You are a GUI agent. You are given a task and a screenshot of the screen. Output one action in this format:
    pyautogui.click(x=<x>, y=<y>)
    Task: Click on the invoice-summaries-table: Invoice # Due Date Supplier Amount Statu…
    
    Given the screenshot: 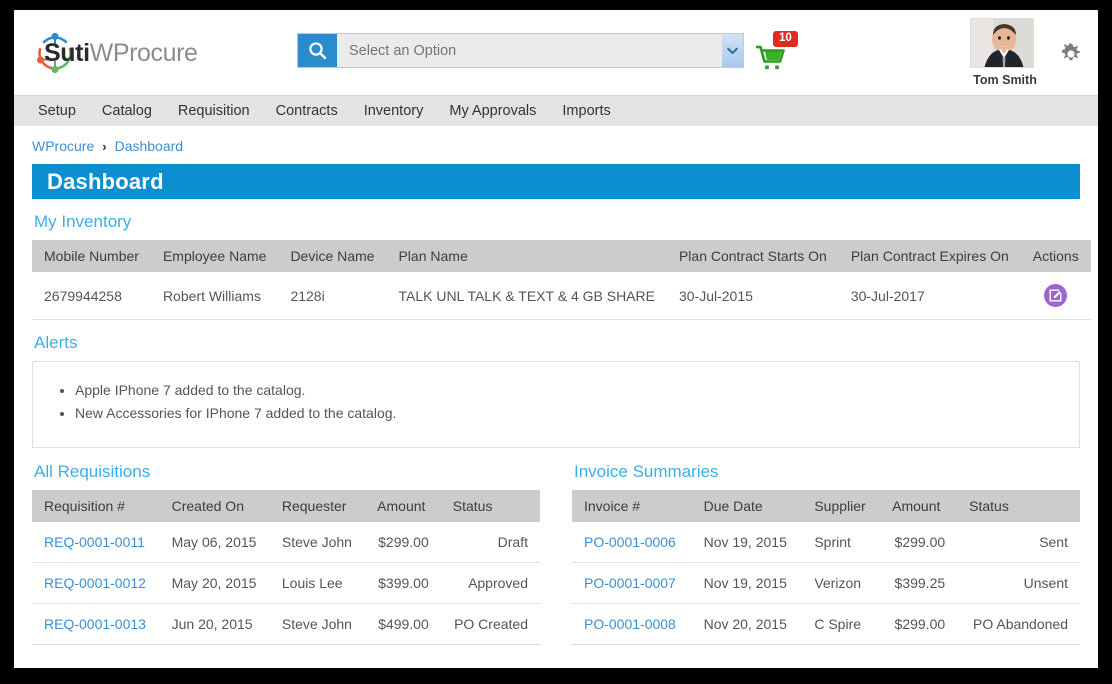 What is the action you would take?
    pyautogui.click(x=826, y=567)
    